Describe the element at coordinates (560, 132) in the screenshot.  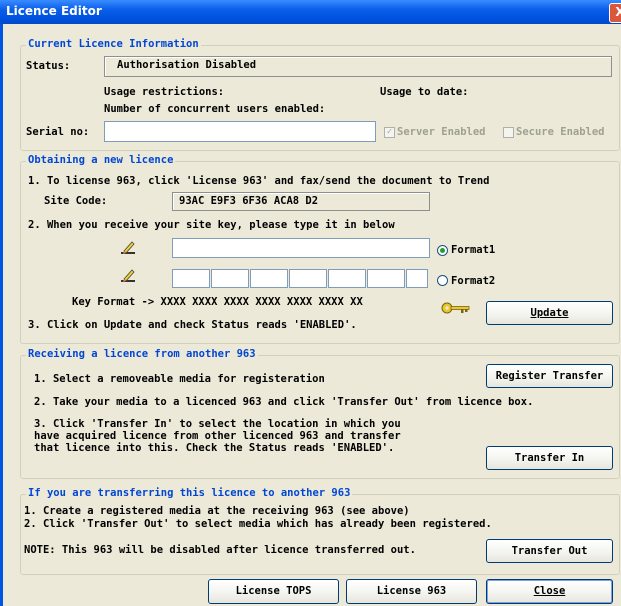
I see `secure-enabled-label: Secure Enabled` at that location.